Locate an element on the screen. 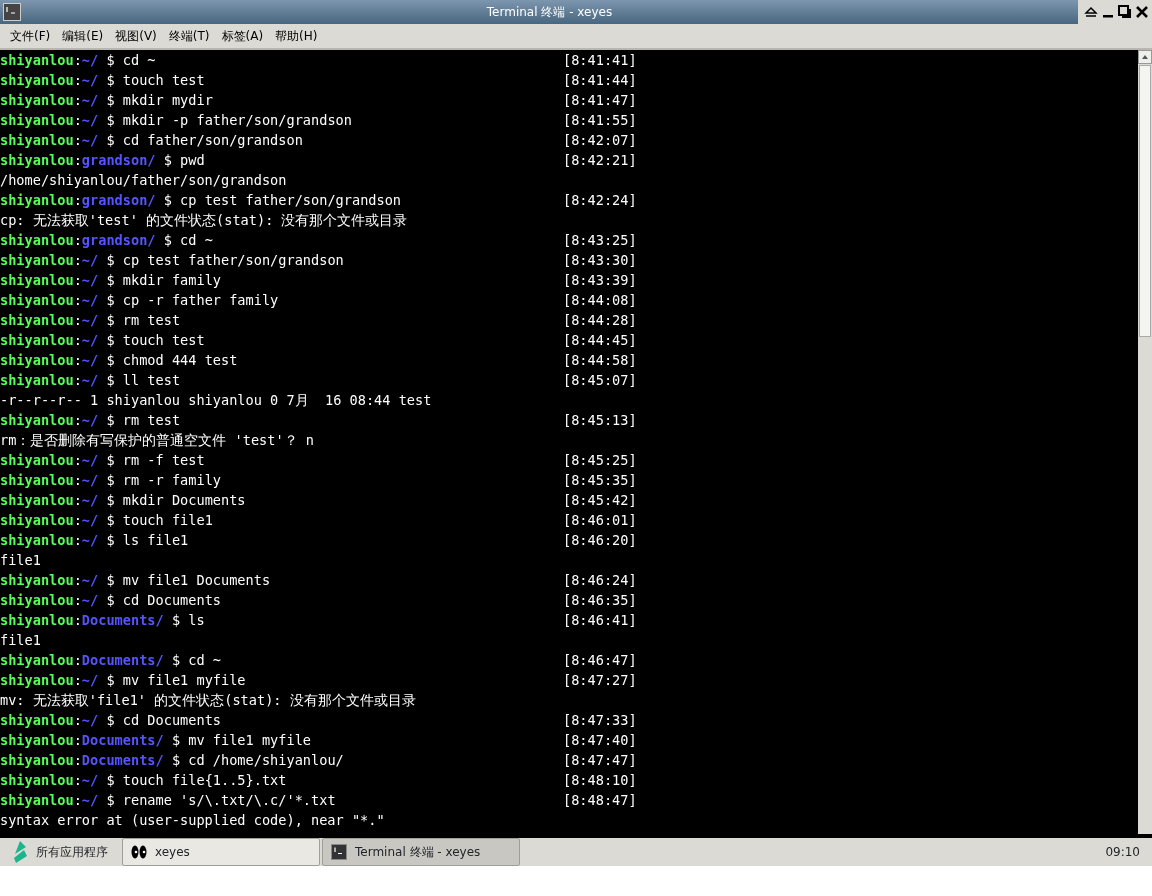 Image resolution: width=1152 pixels, height=896 pixels. timestamp: [8:43:30] is located at coordinates (600, 260).